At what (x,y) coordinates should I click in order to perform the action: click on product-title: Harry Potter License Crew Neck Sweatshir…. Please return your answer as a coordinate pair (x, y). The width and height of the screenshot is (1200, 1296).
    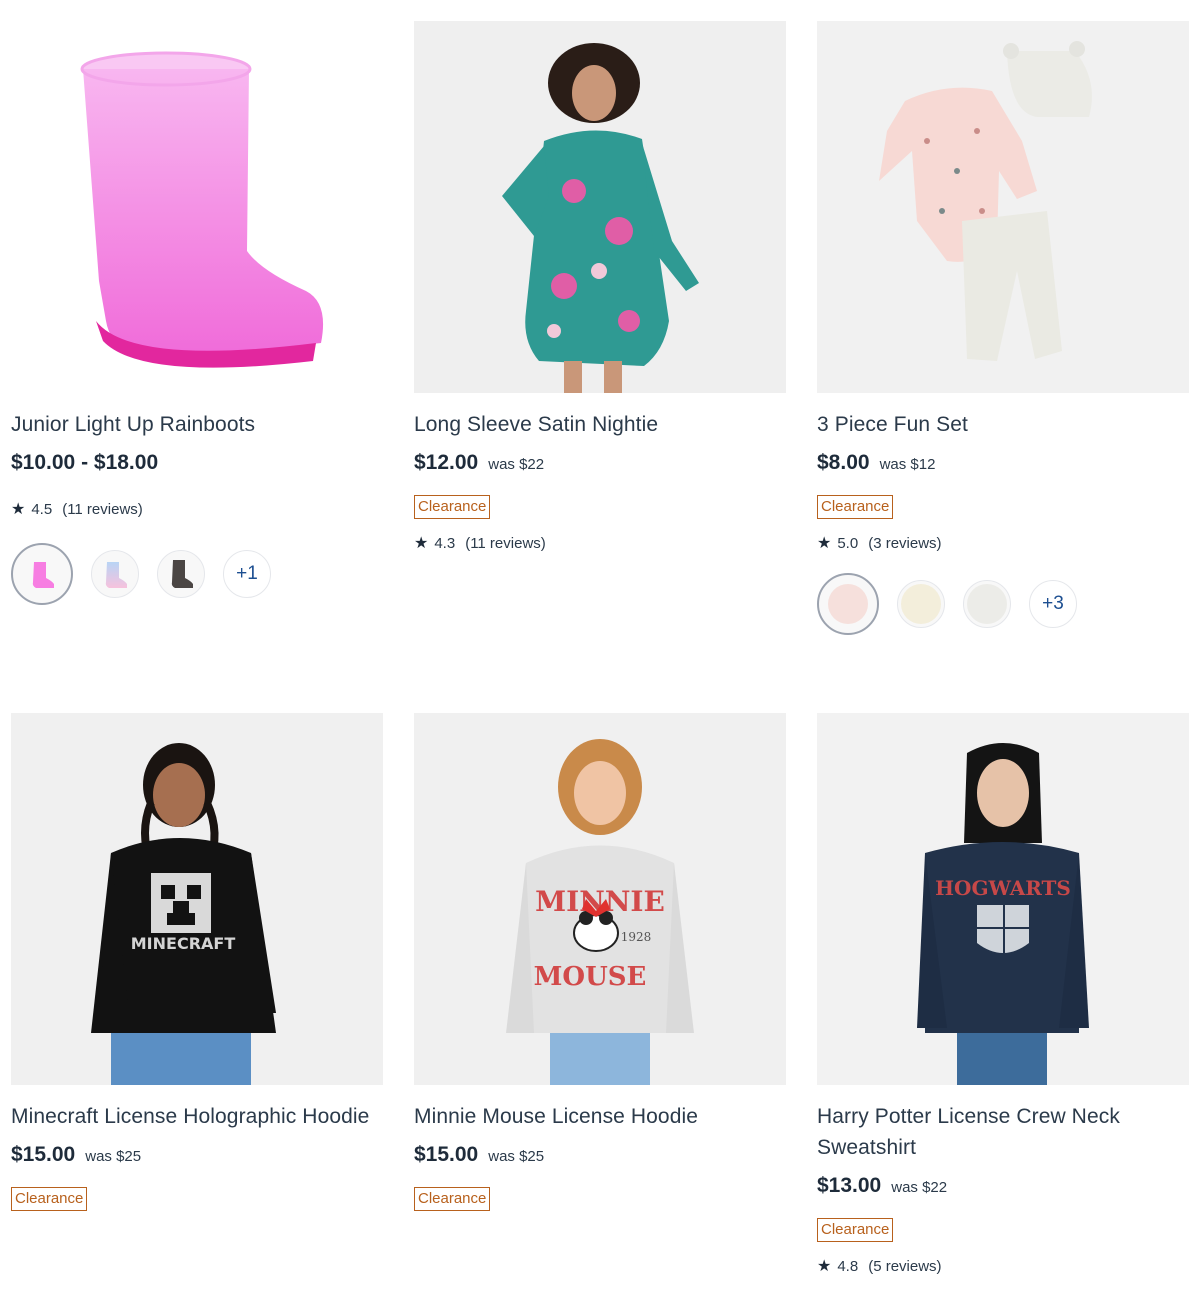
    Looking at the image, I should click on (1003, 1132).